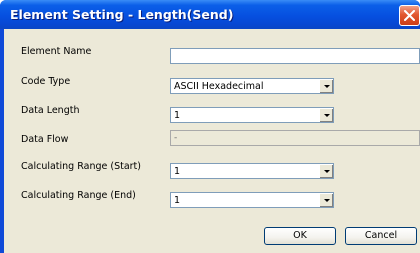 This screenshot has width=420, height=253. What do you see at coordinates (56, 51) in the screenshot?
I see `element-name-label: Element Name` at bounding box center [56, 51].